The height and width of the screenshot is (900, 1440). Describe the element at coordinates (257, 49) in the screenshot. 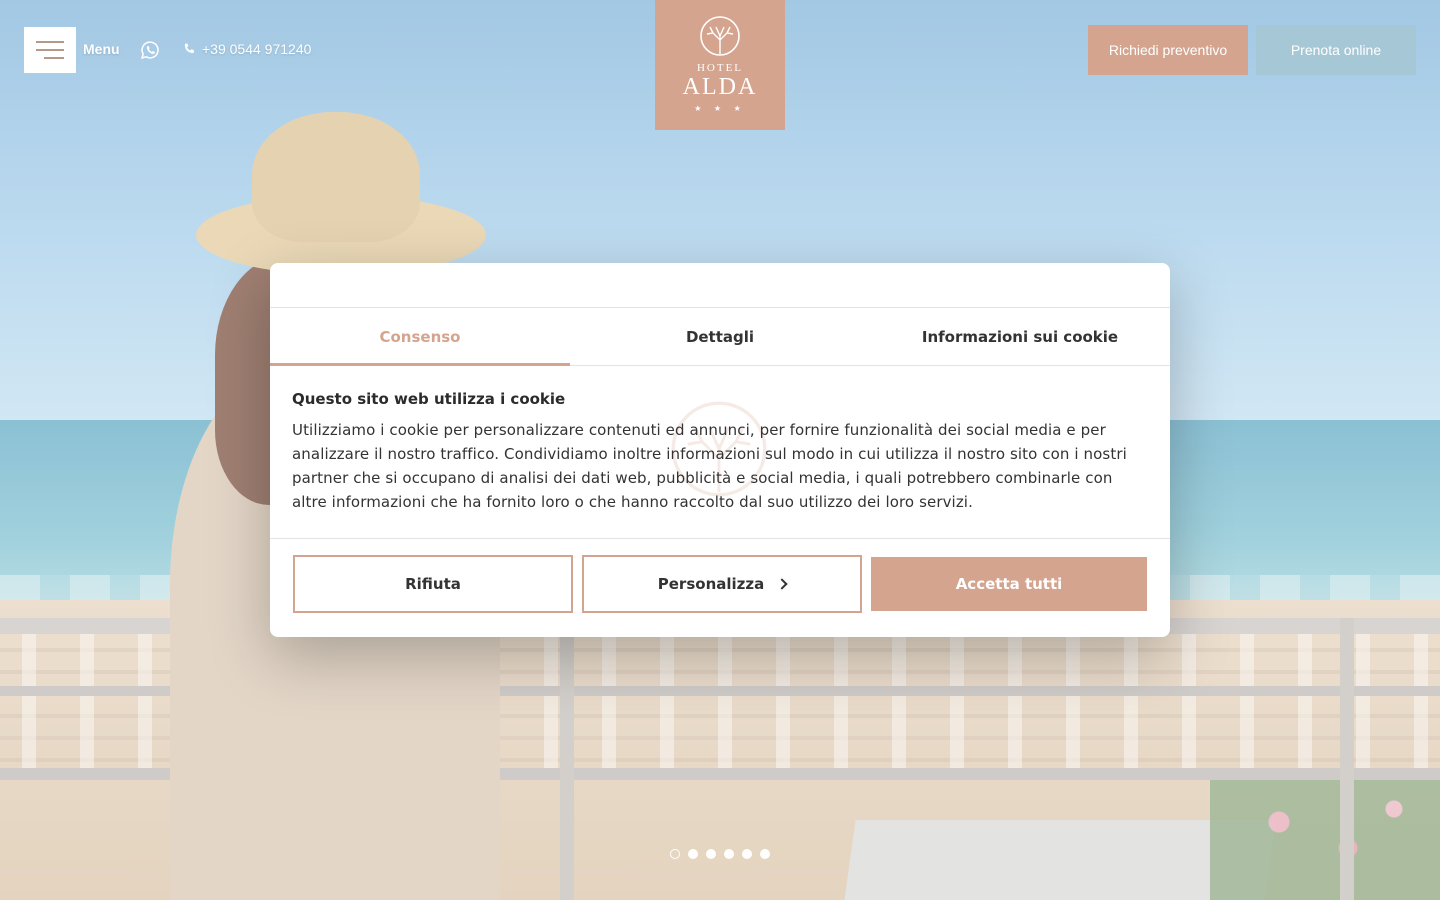

I see `phone-number: +39 0544 971240` at that location.